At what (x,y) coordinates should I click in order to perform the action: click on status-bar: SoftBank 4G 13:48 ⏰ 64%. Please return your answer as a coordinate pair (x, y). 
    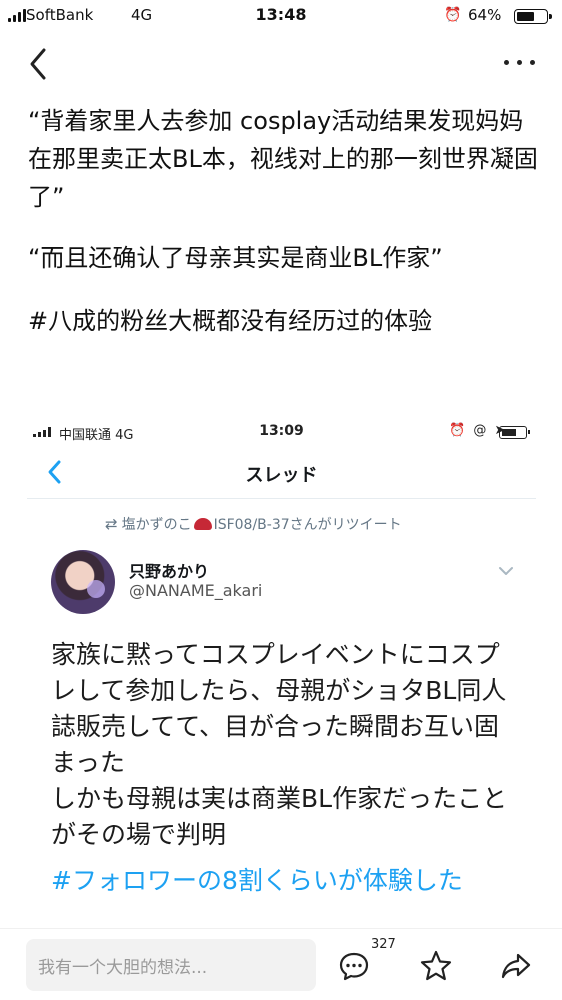
    Looking at the image, I should click on (281, 16).